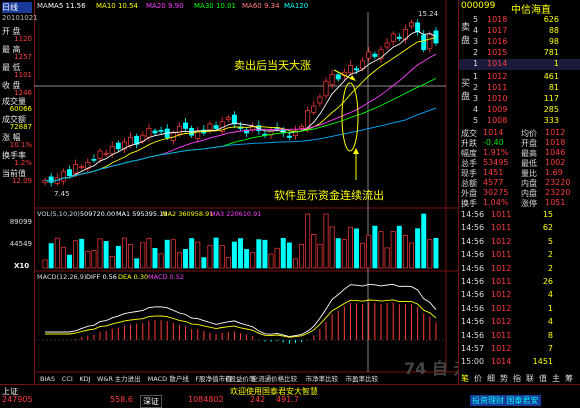 The image size is (580, 408). What do you see at coordinates (505, 400) in the screenshot?
I see `ad-tab: 投资理财 国泰君安` at bounding box center [505, 400].